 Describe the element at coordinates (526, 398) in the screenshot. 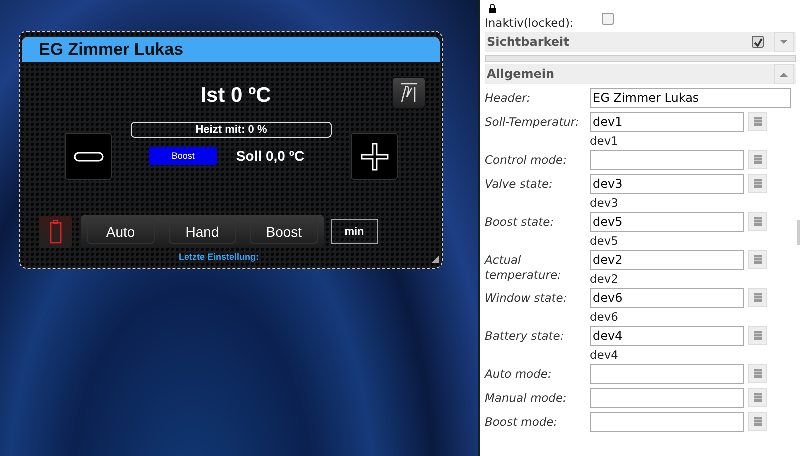

I see `field-label: Manual mode:` at that location.